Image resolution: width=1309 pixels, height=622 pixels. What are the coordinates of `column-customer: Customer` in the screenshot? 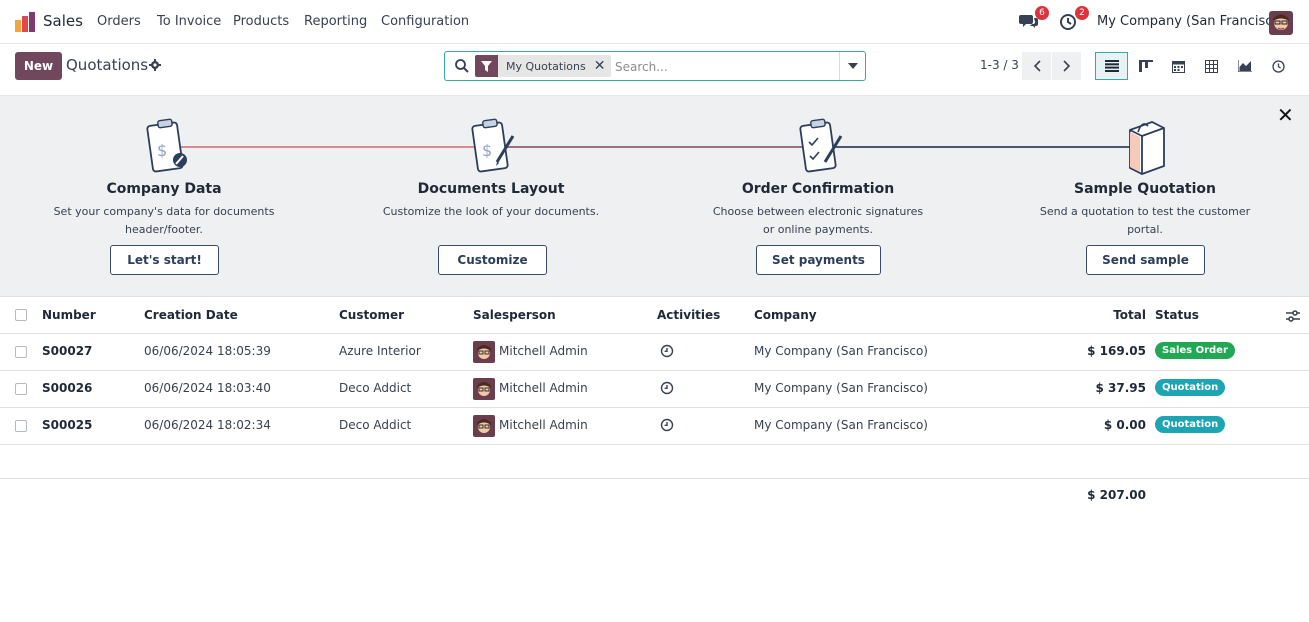 It's located at (371, 315).